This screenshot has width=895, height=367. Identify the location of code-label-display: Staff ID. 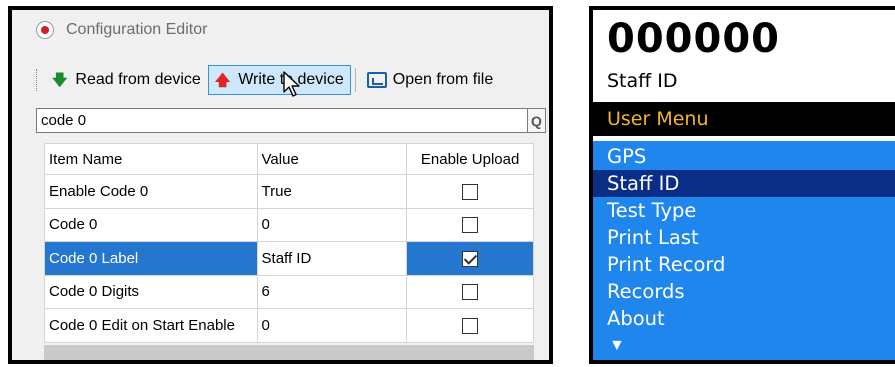
(642, 81).